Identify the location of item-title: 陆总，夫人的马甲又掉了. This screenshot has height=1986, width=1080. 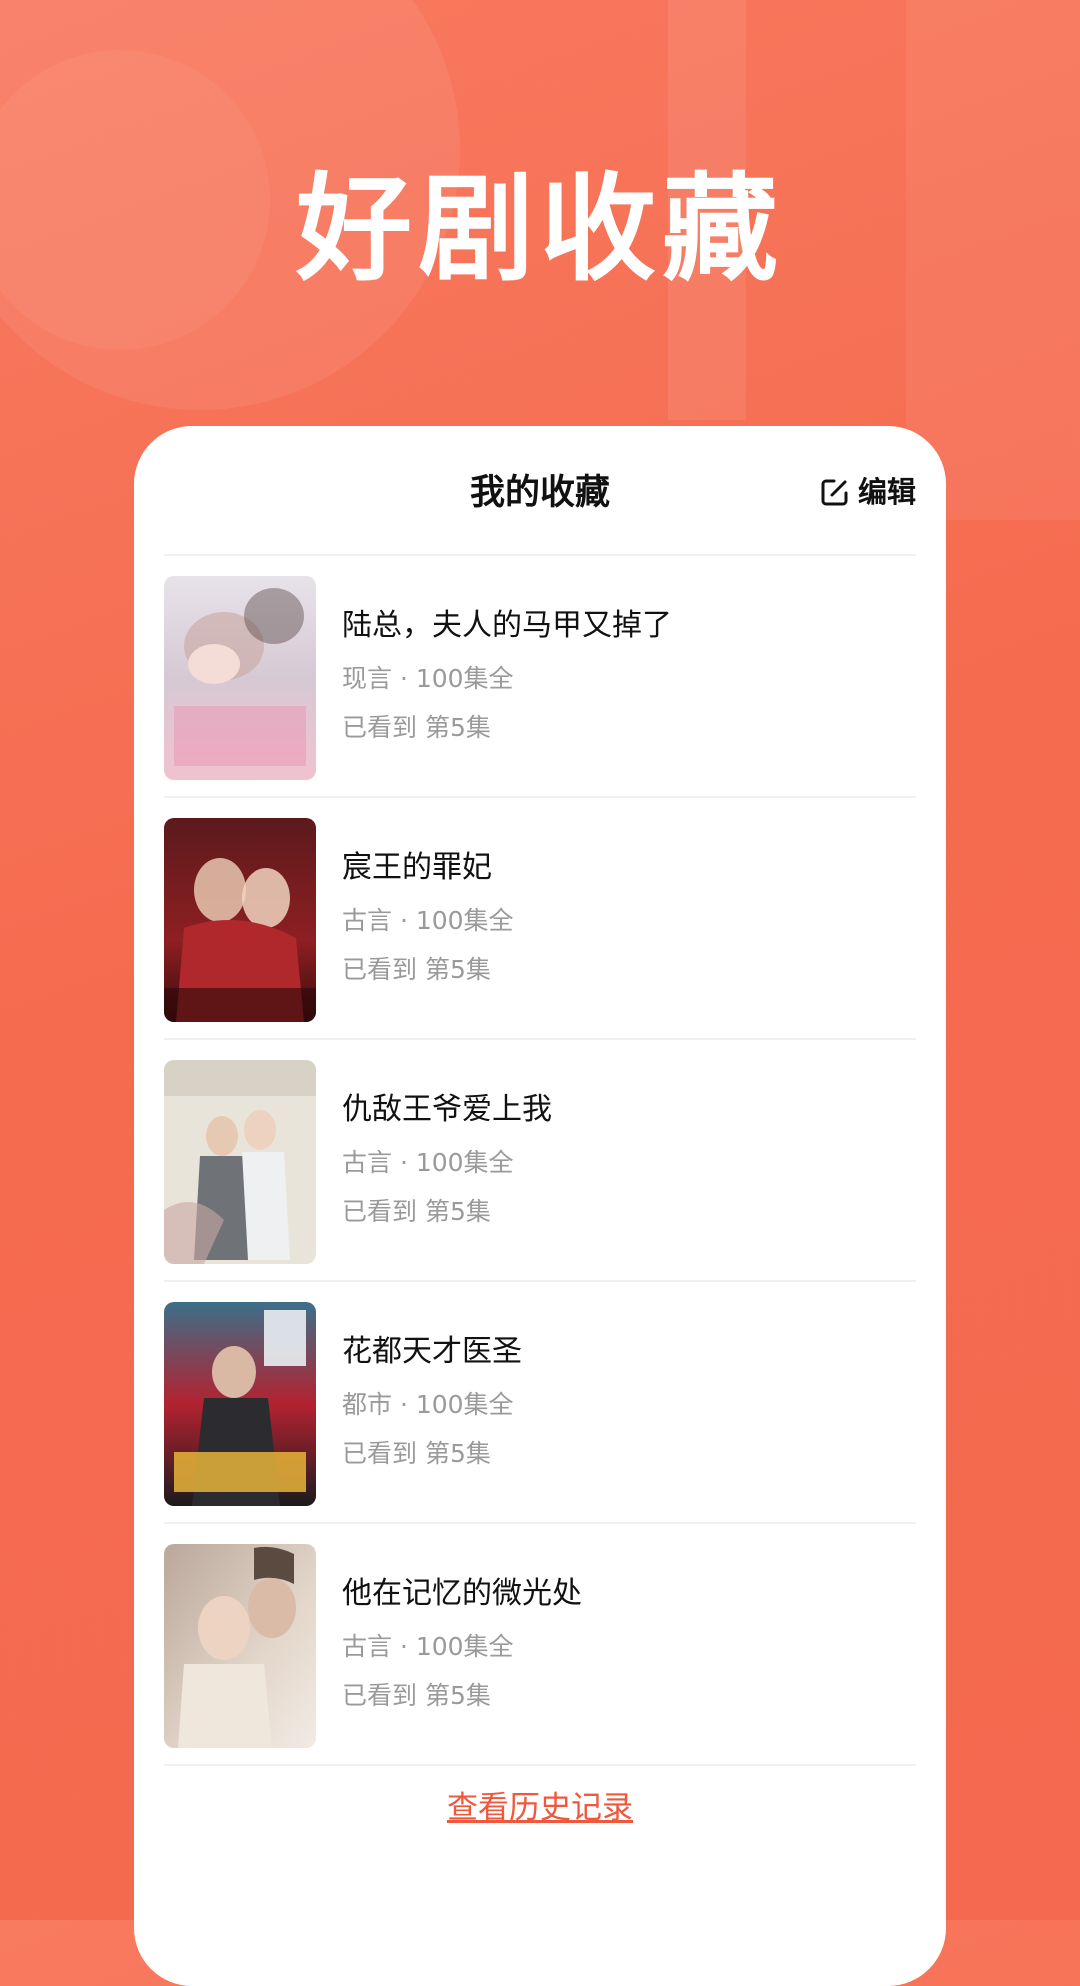
(507, 625).